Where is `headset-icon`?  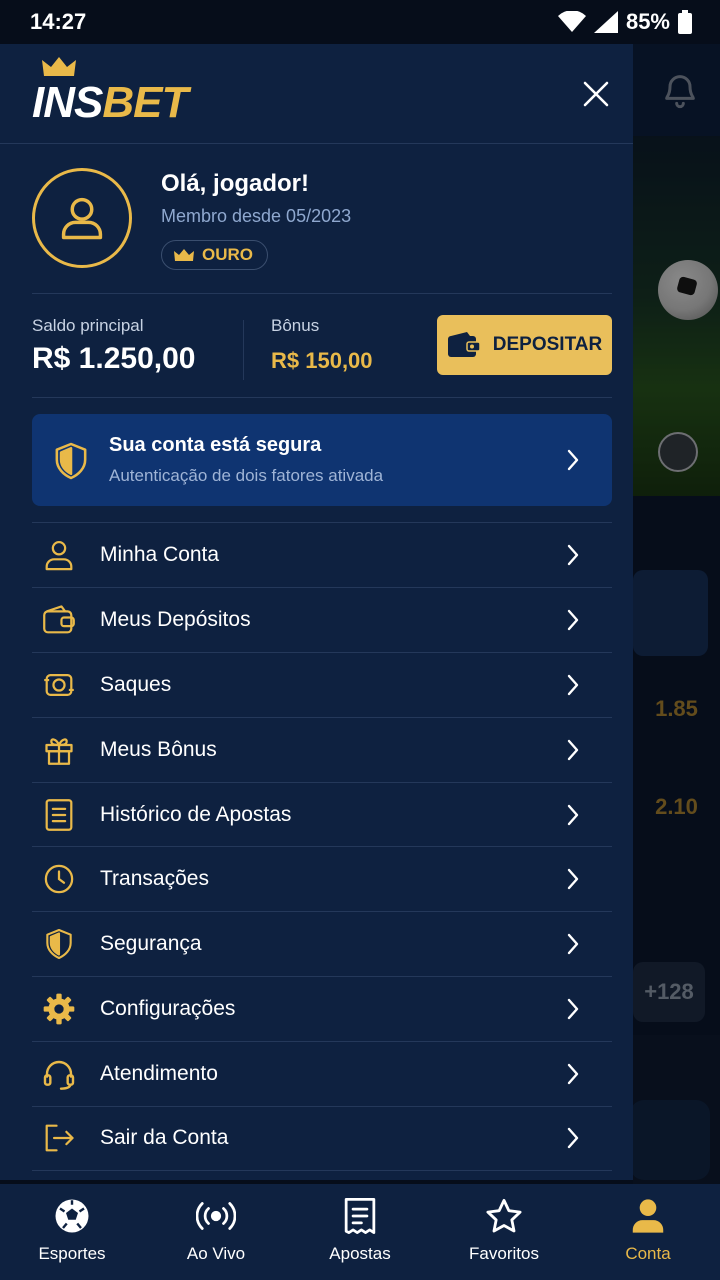
headset-icon is located at coordinates (59, 1074).